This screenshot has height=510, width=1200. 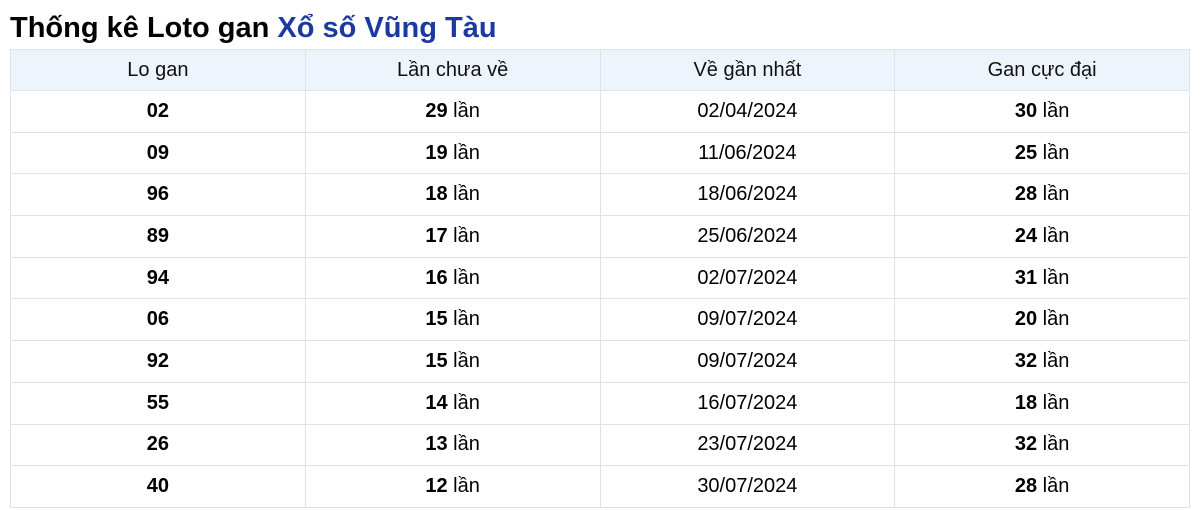 I want to click on table-row: 02 29 lần 02/04/2024 30 lần, so click(x=600, y=111).